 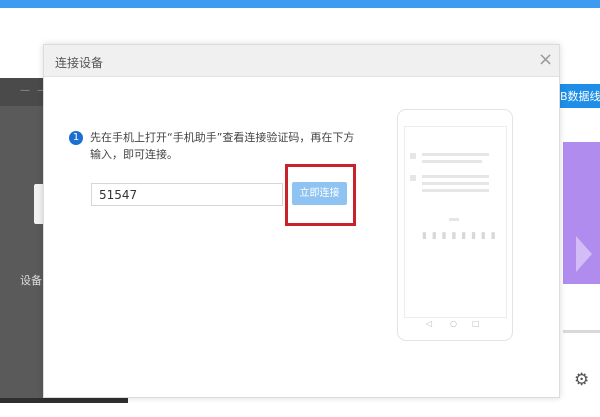 What do you see at coordinates (459, 236) in the screenshot?
I see `phone-code-digits: ▮ ▮ ▮ ▮ ▮ ▮ ▮ ▮` at bounding box center [459, 236].